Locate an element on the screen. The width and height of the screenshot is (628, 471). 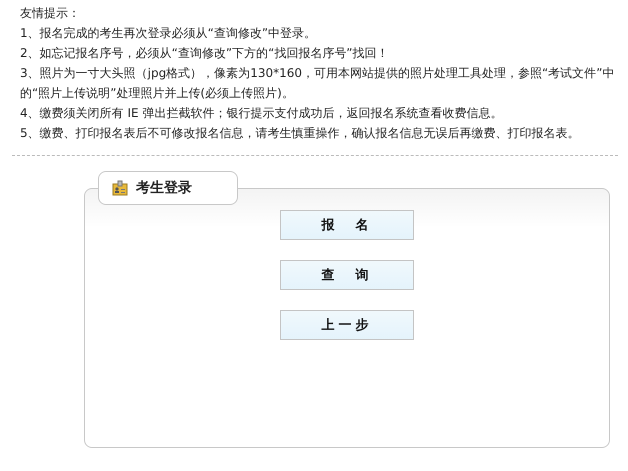
notice-item: 2、如忘记报名序号，必须从“查询修改”下方的“找回报名序号”找回！ is located at coordinates (205, 53).